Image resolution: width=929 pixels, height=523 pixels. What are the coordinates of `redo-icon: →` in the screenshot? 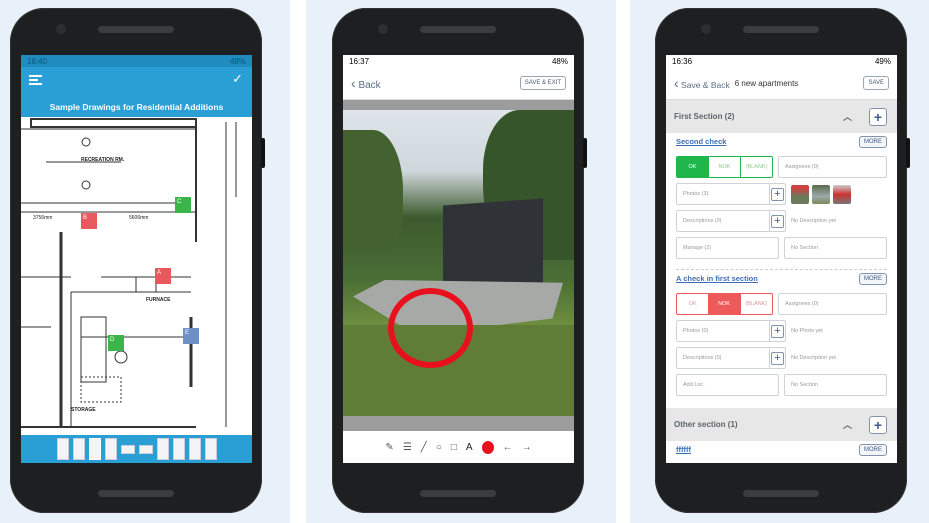 It's located at (527, 447).